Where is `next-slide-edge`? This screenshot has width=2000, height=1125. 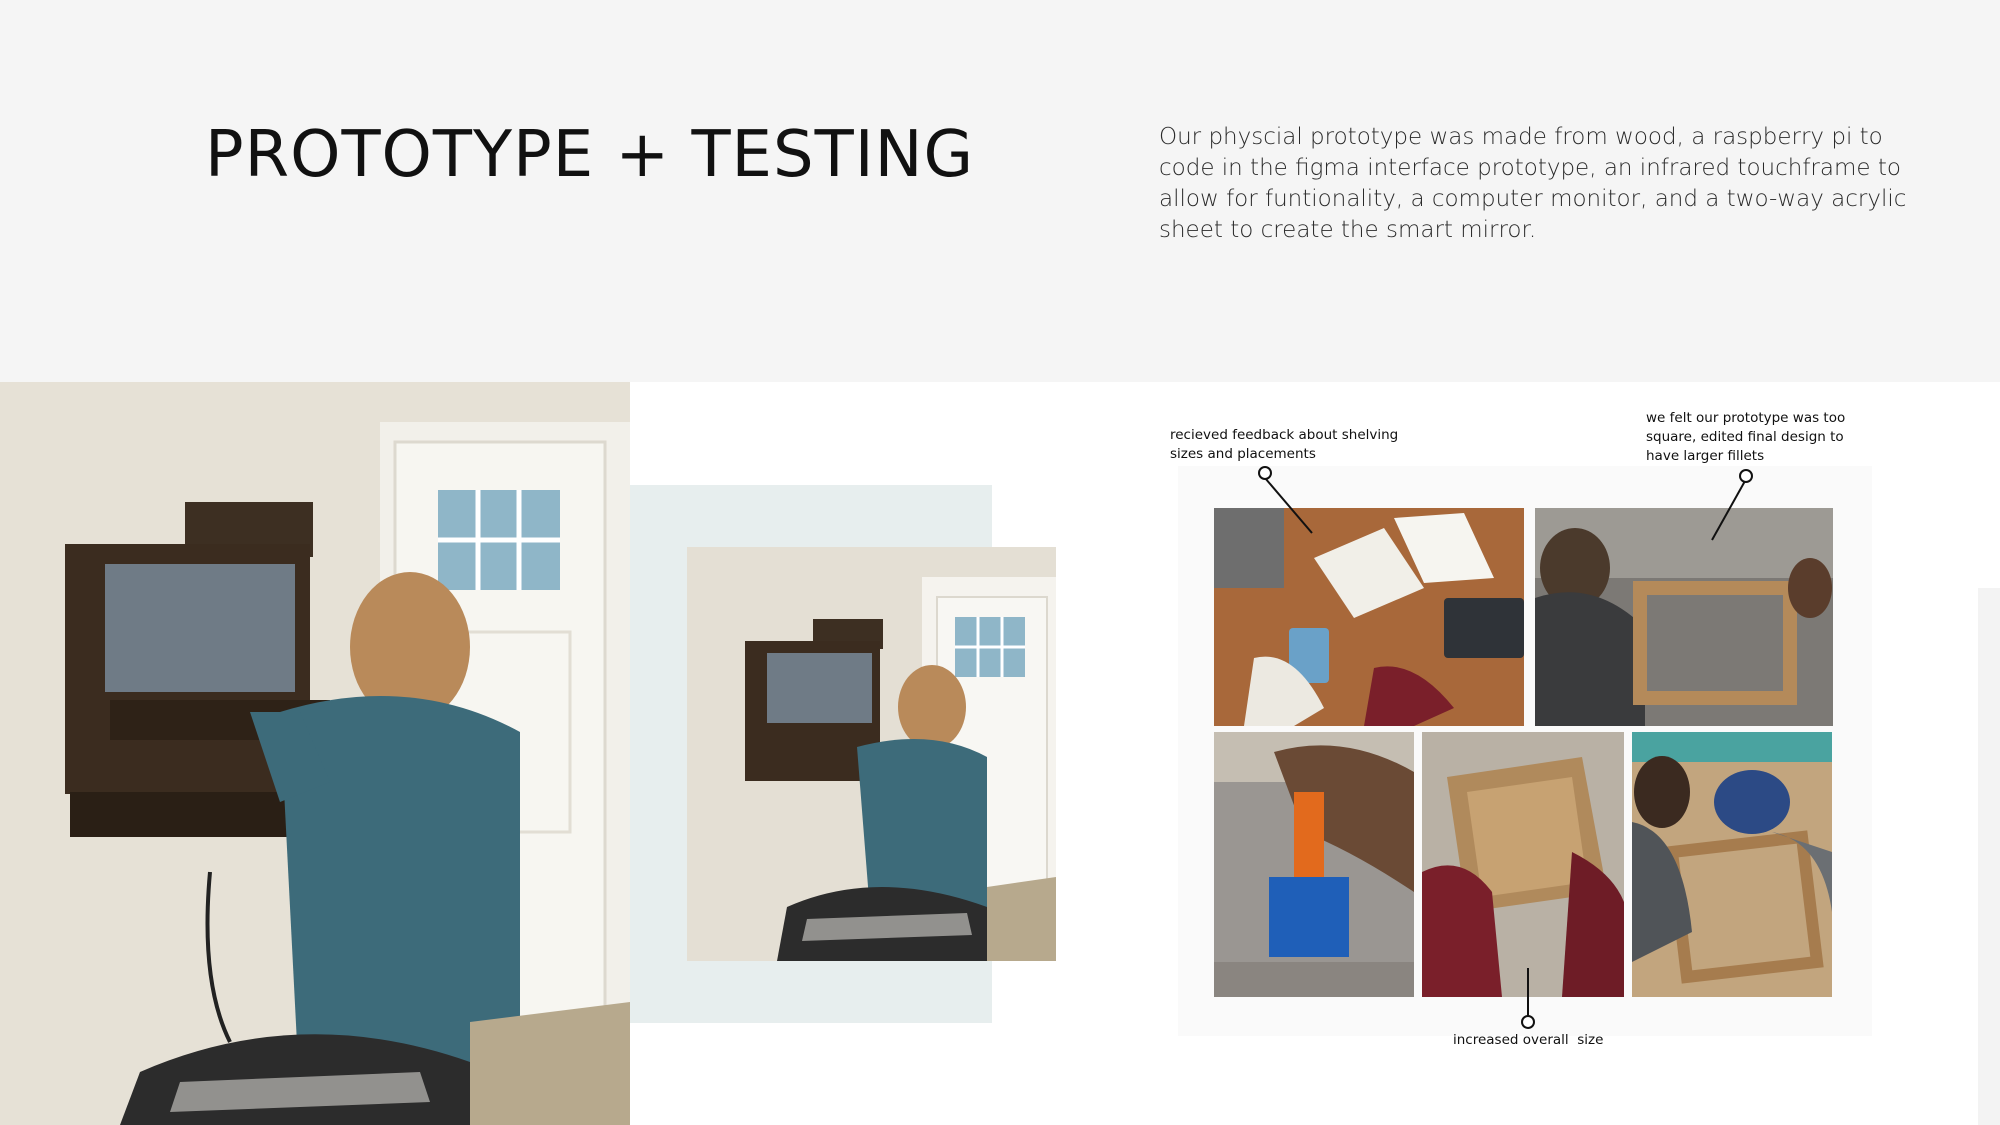
next-slide-edge is located at coordinates (1989, 856).